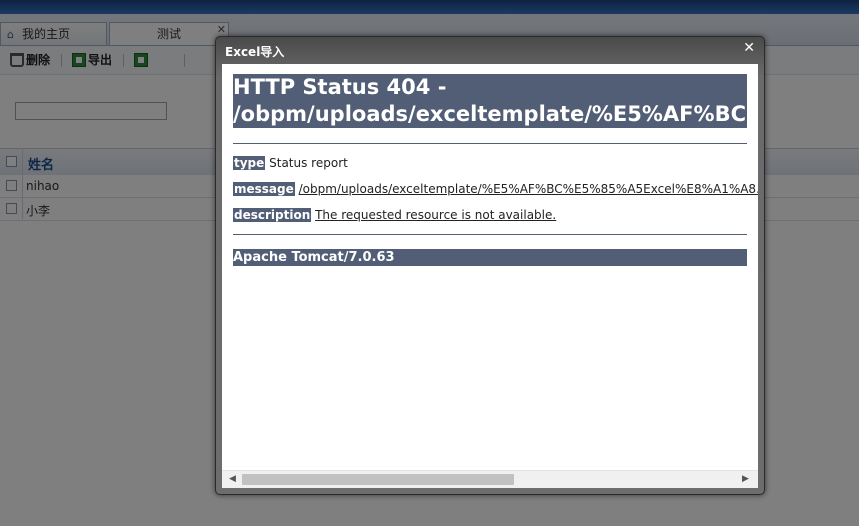 Image resolution: width=859 pixels, height=526 pixels. I want to click on top-banner, so click(429, 7).